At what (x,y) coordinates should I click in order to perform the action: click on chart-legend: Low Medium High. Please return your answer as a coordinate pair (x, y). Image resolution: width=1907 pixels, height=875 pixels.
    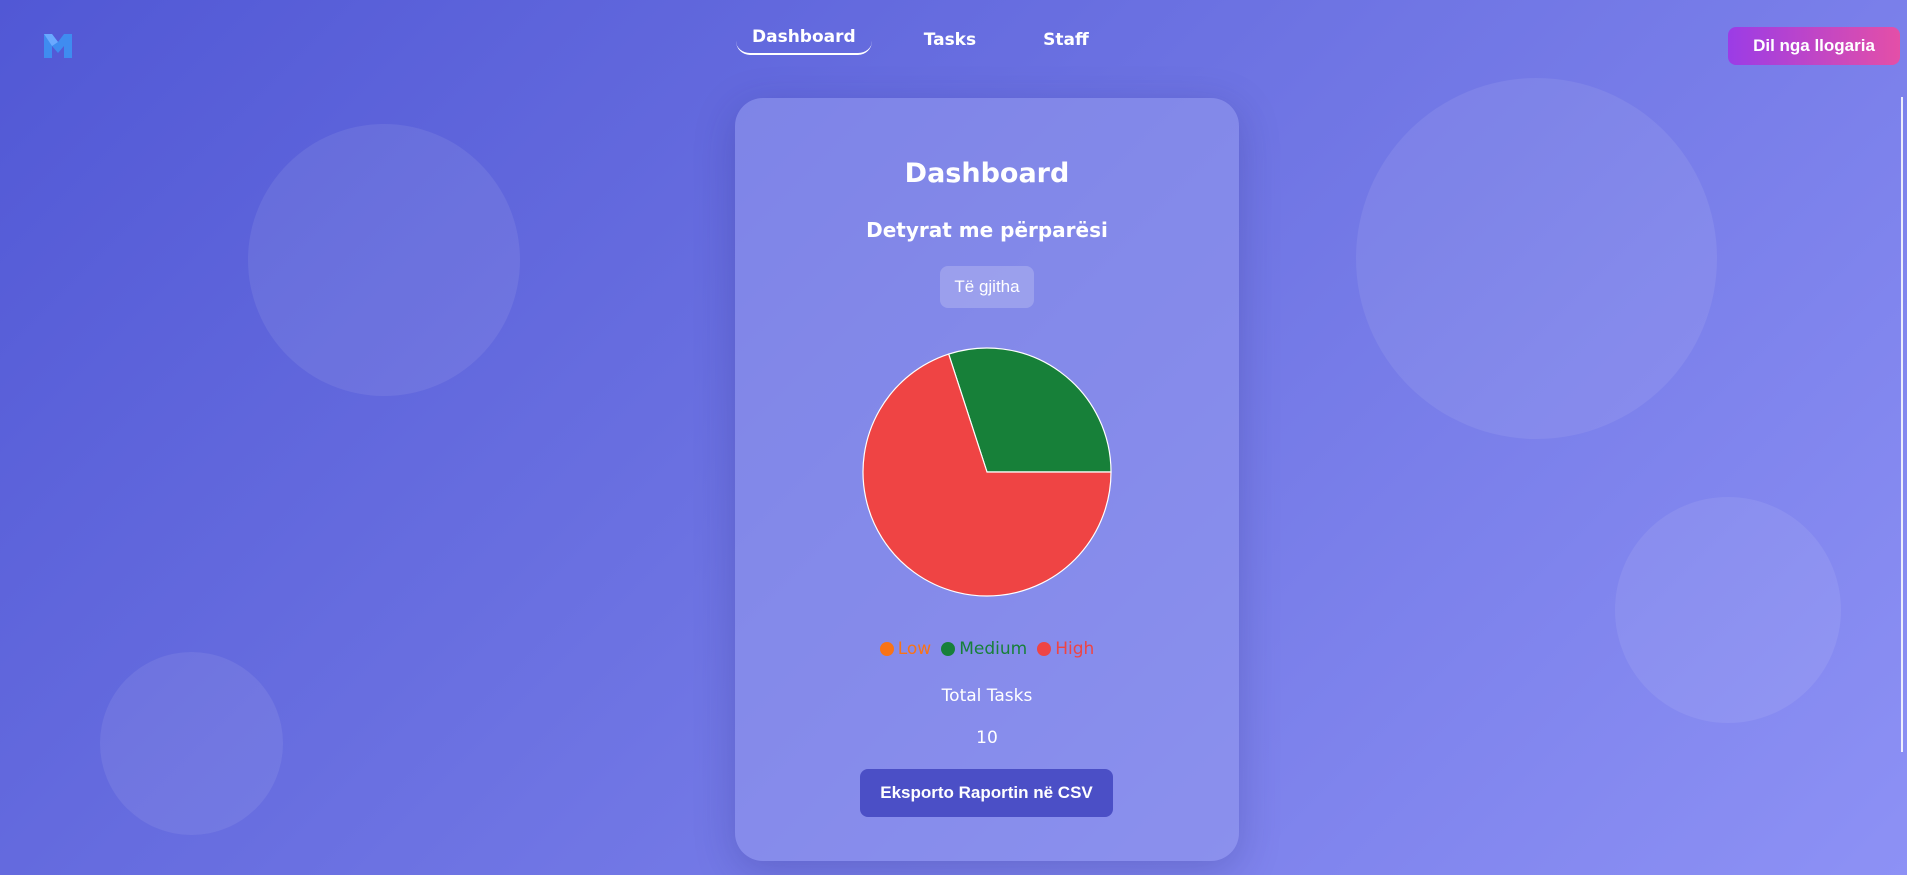
    Looking at the image, I should click on (987, 649).